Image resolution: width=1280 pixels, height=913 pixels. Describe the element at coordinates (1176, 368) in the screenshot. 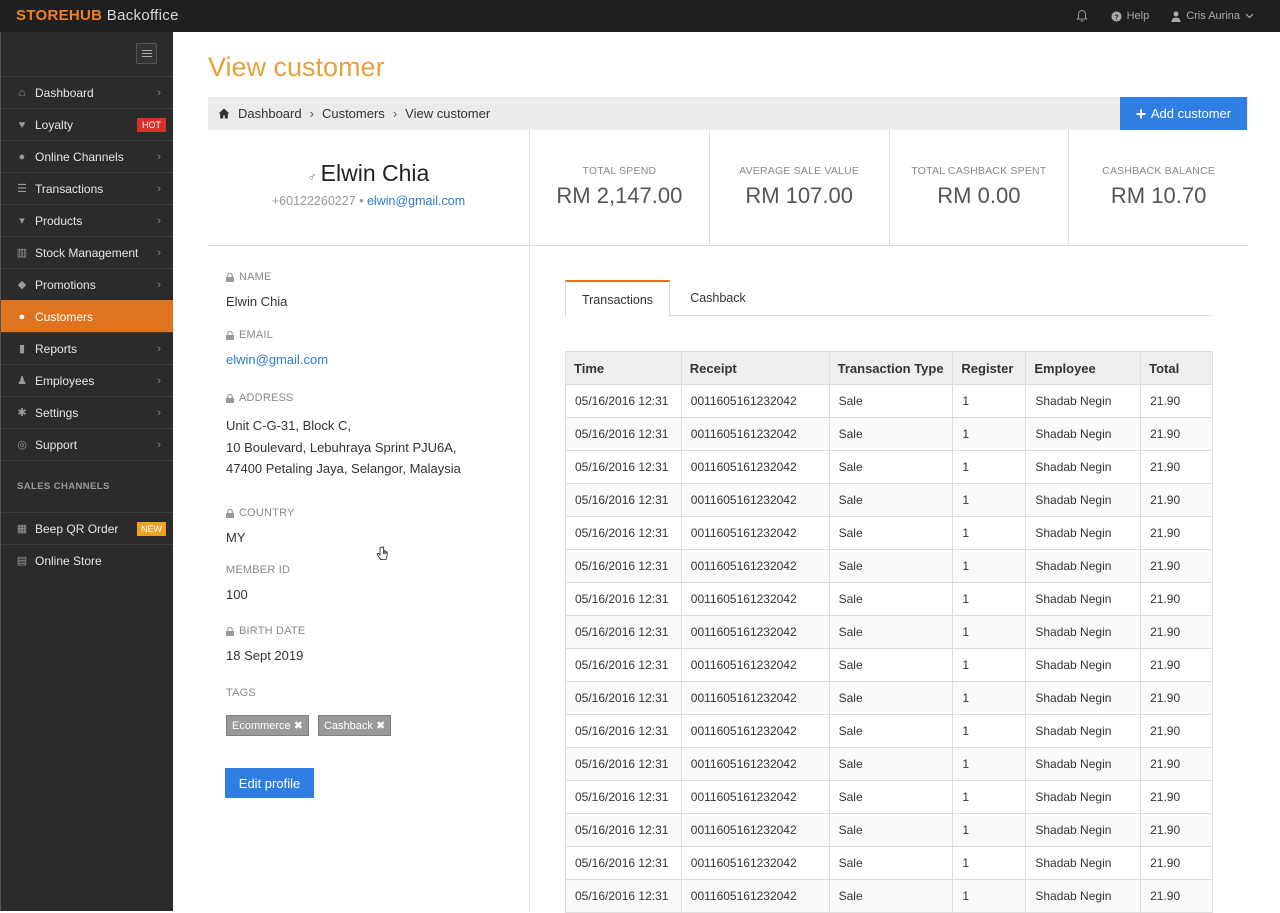

I see `column-header-total: Total` at that location.